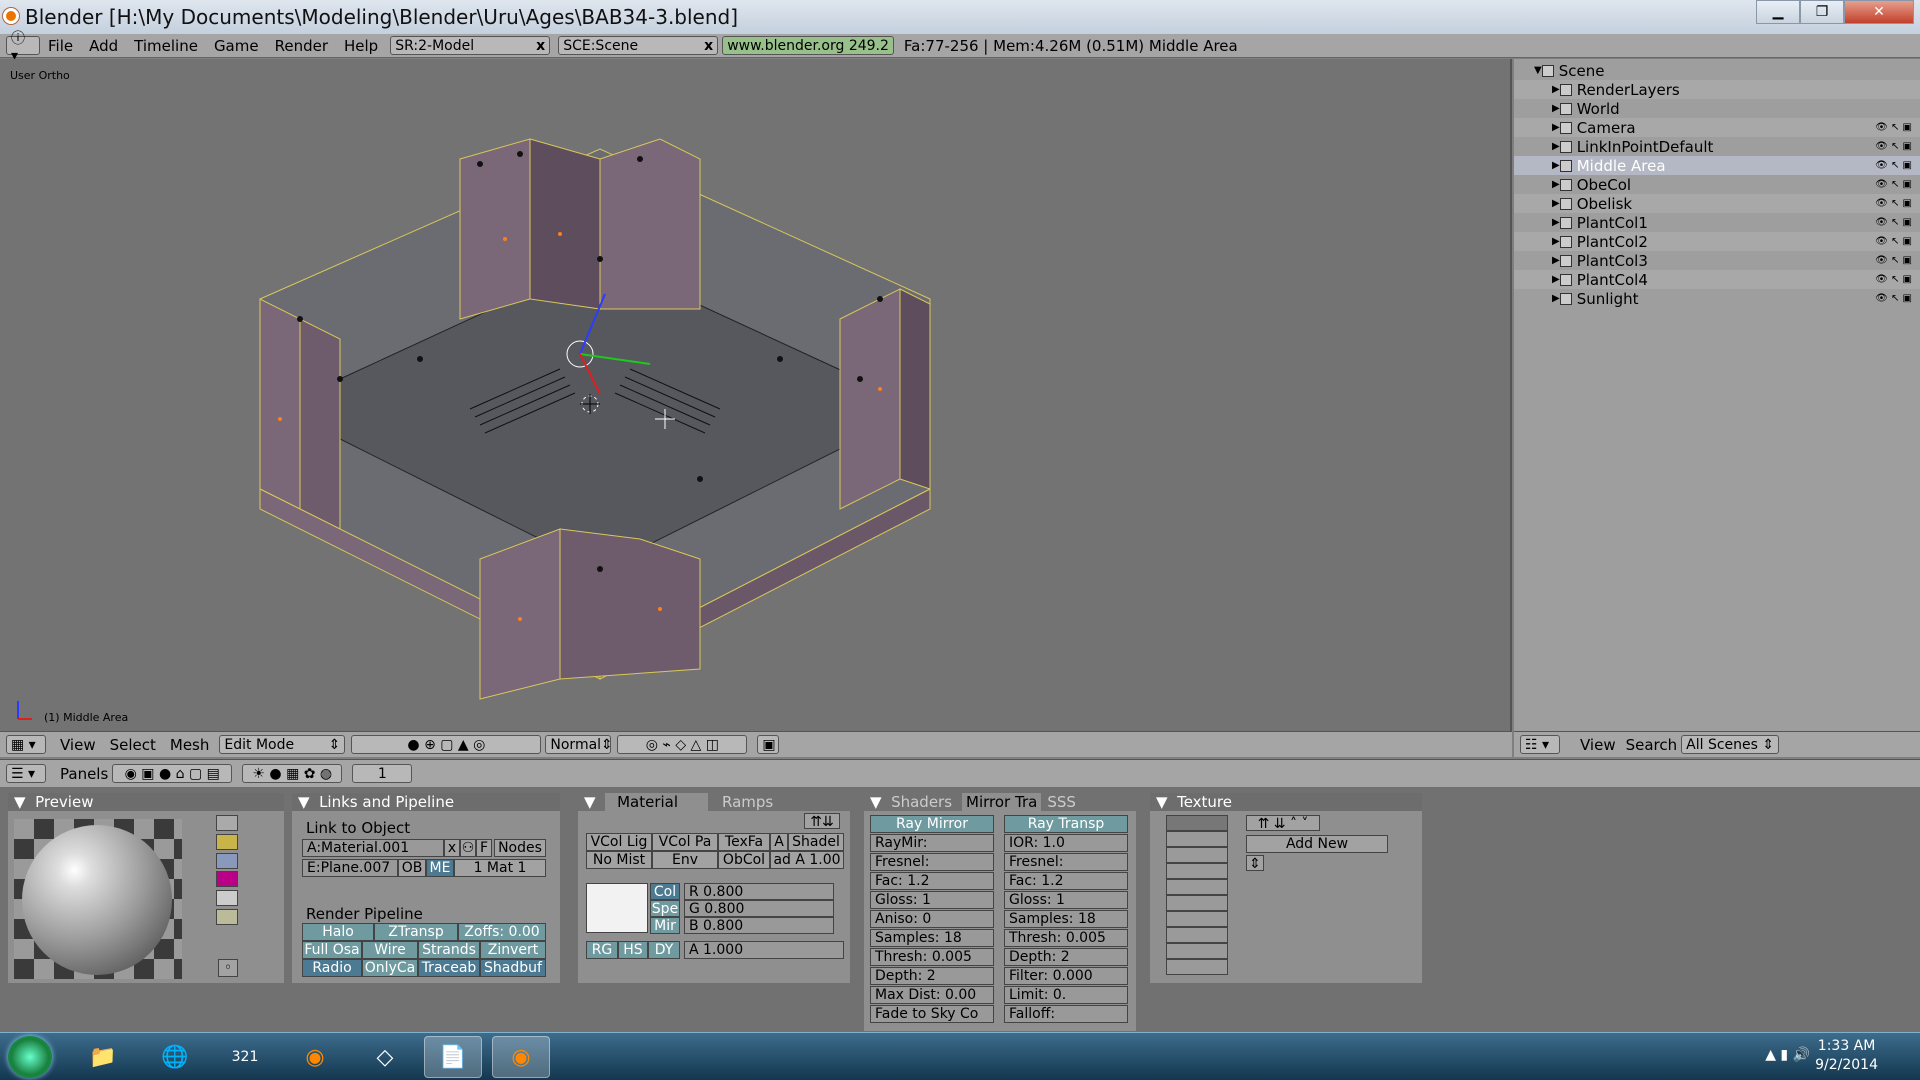 The image size is (1920, 1080). I want to click on unity-app-icon: ◇, so click(385, 1057).